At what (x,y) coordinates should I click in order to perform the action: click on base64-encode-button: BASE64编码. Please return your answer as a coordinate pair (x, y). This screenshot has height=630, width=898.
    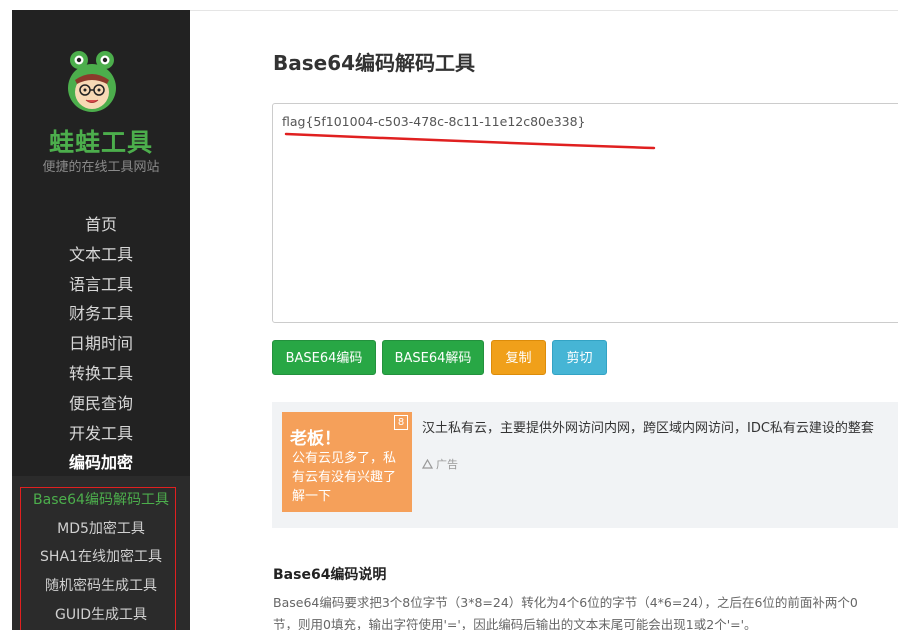
    Looking at the image, I should click on (324, 357).